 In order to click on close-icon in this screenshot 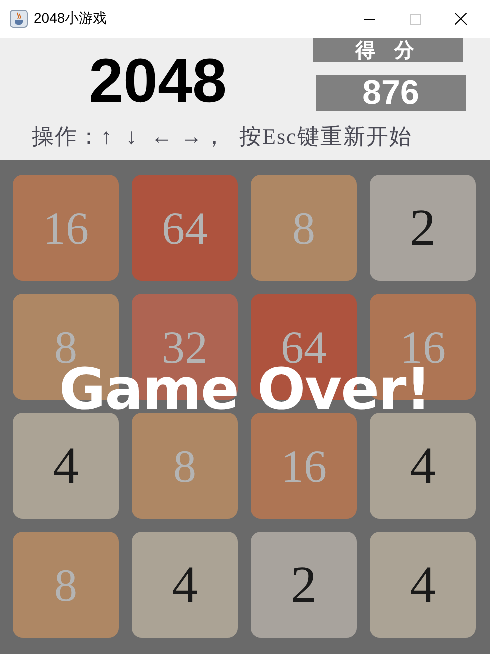, I will do `click(461, 19)`.